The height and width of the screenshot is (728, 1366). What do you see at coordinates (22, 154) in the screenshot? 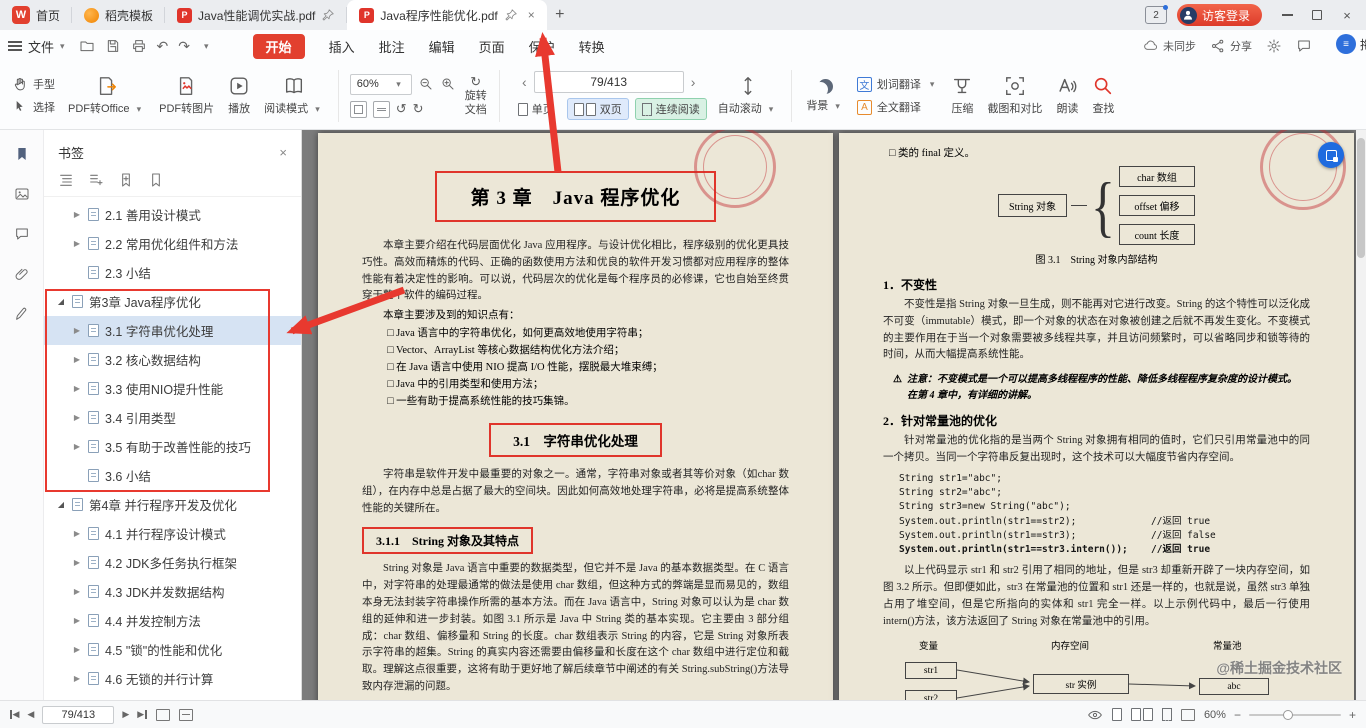
I see `bookmarks-panel-icon` at bounding box center [22, 154].